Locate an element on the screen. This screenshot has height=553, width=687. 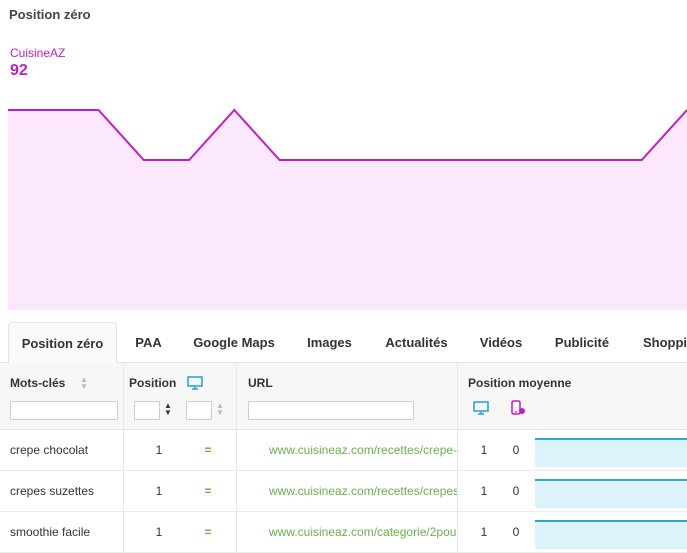
tab-google-maps: Google Maps is located at coordinates (234, 342).